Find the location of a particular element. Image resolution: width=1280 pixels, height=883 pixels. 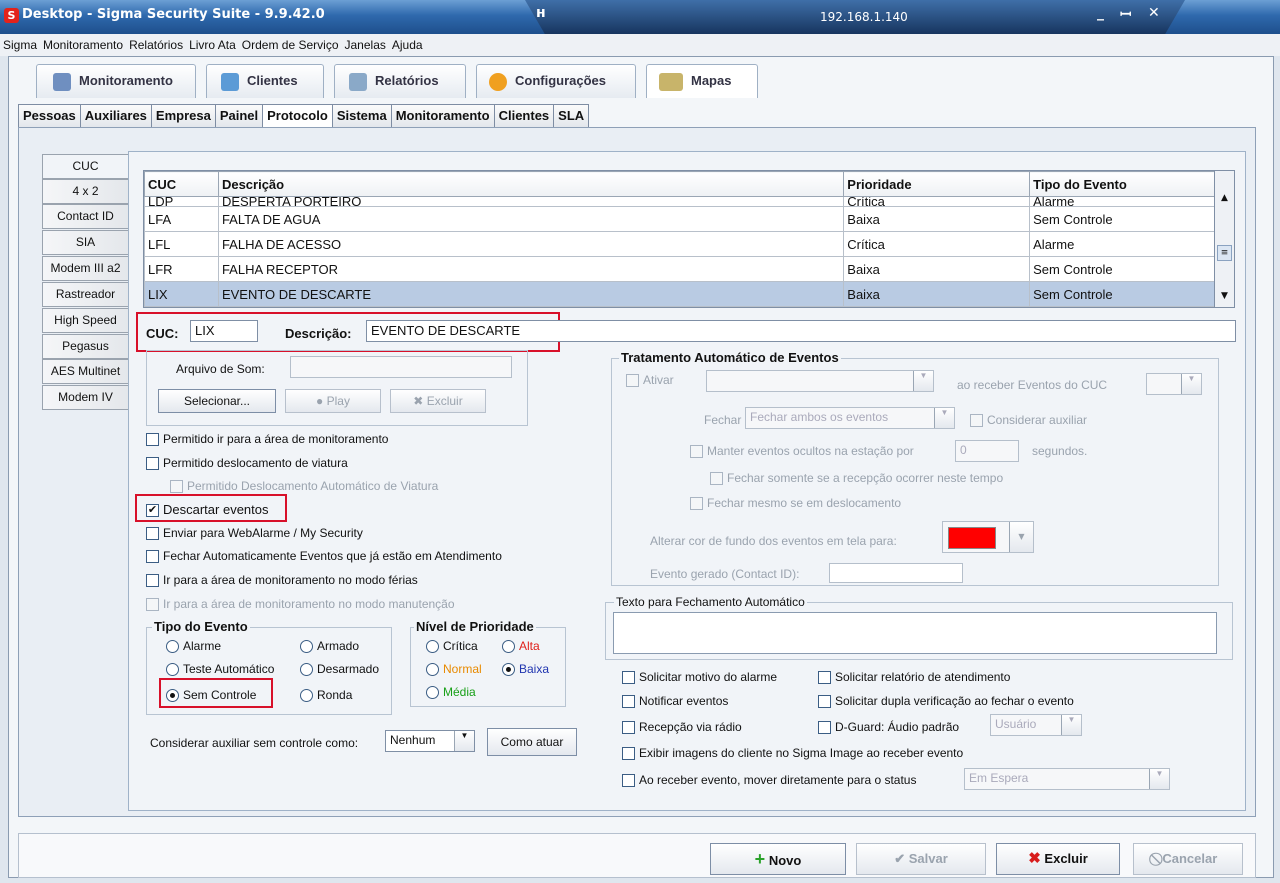

novo-button: + Novo is located at coordinates (778, 859).